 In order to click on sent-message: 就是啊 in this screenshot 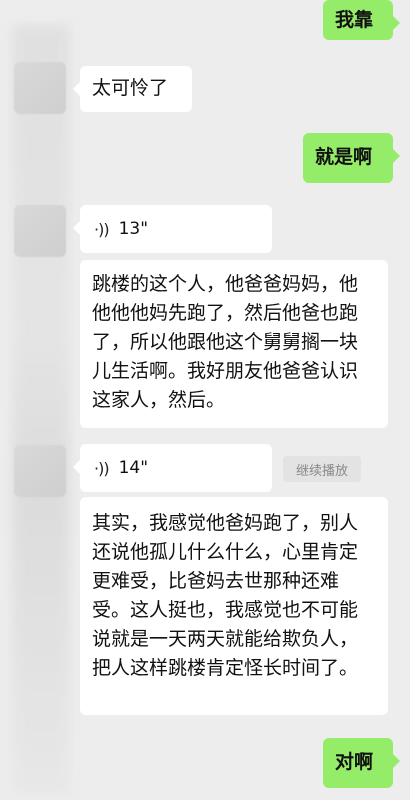, I will do `click(351, 158)`.